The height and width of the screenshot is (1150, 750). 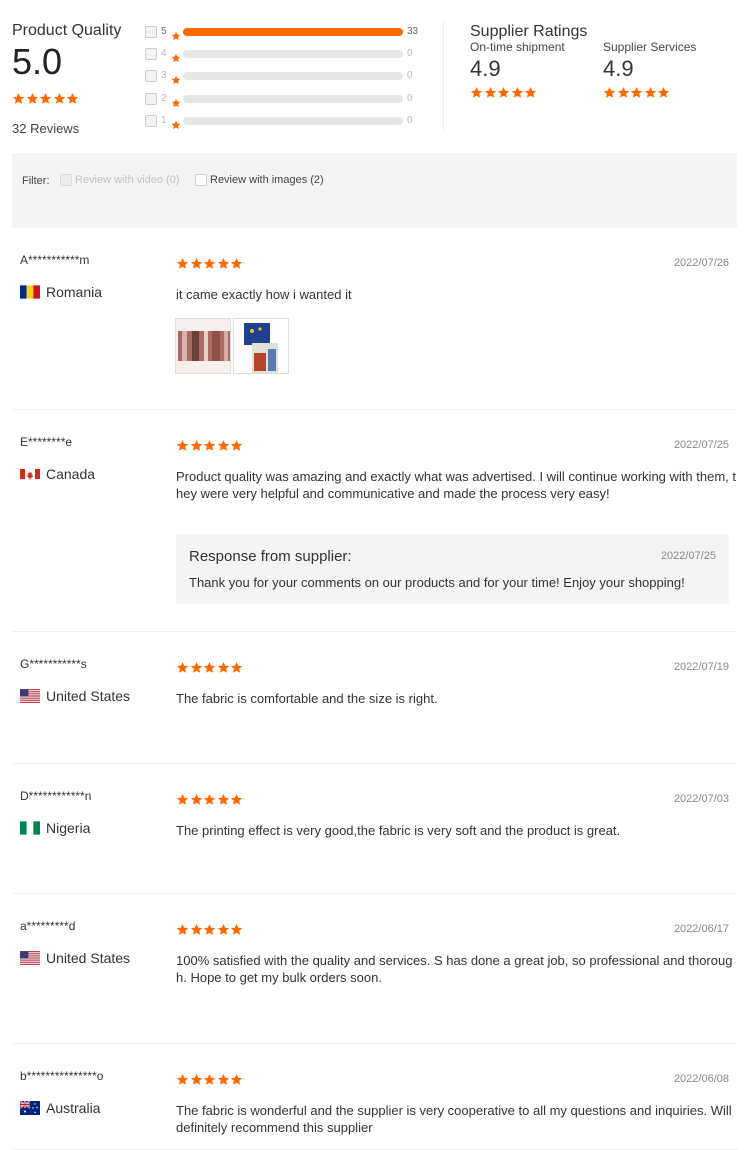 I want to click on rating-bar-fill, so click(x=293, y=32).